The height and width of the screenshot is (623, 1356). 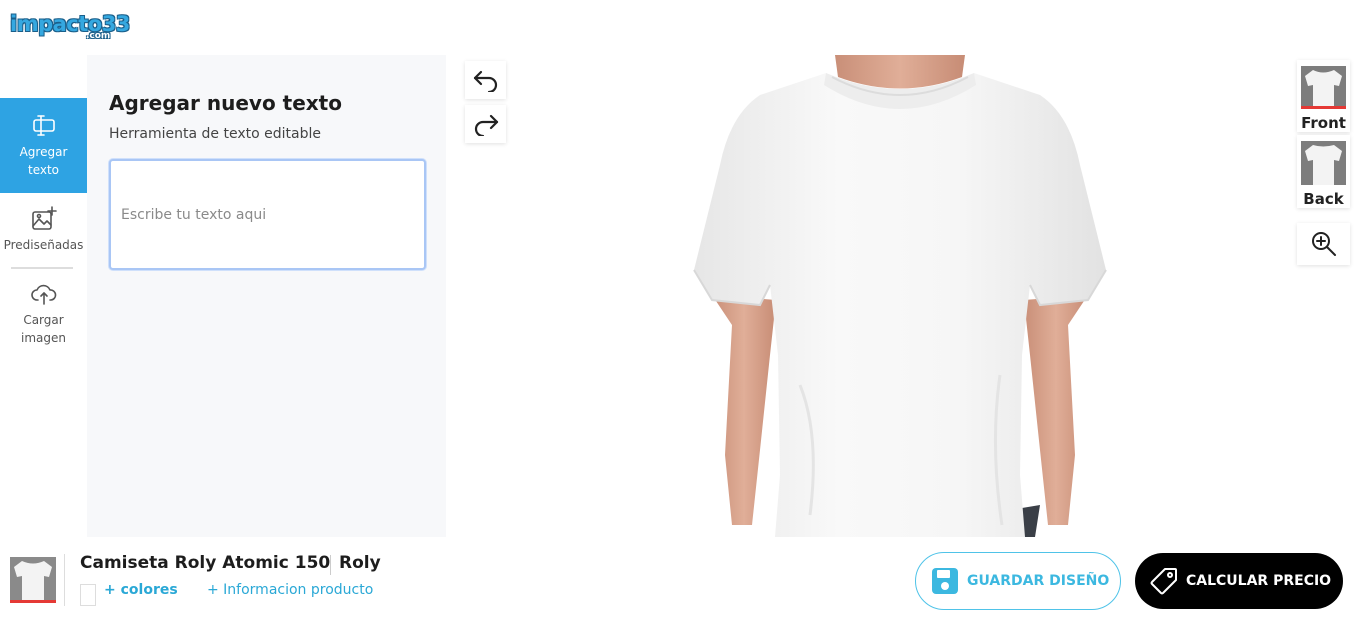 What do you see at coordinates (64, 580) in the screenshot?
I see `product-divider` at bounding box center [64, 580].